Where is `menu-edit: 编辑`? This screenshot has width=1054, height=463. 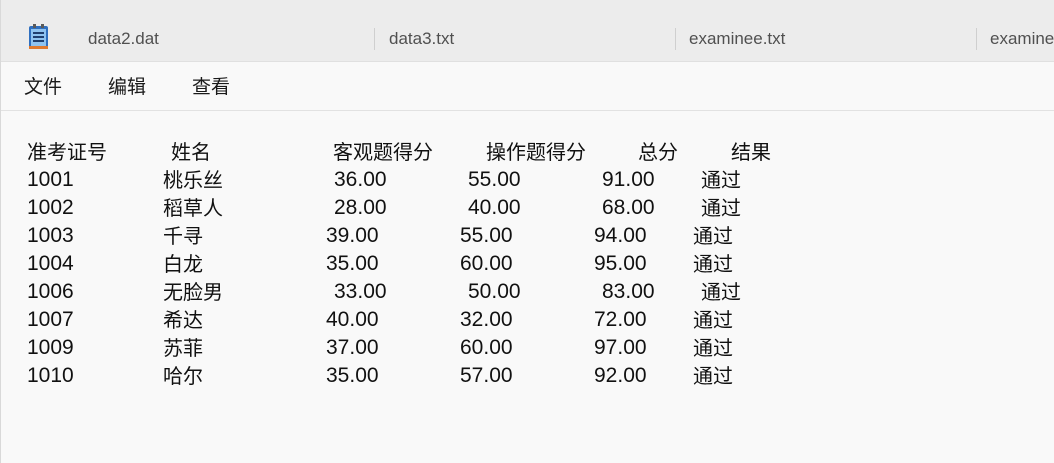
menu-edit: 编辑 is located at coordinates (127, 87).